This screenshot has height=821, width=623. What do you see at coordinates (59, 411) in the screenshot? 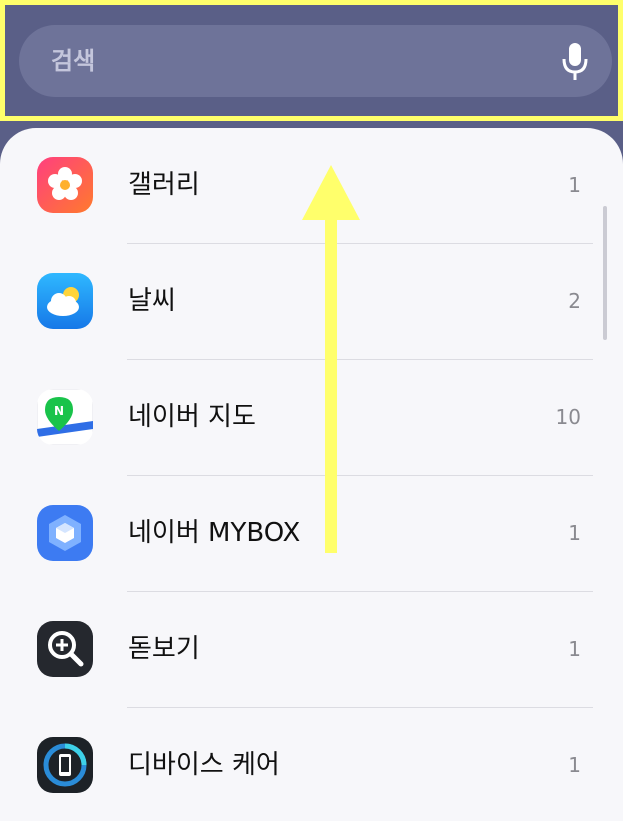
I see `svg-text: N` at bounding box center [59, 411].